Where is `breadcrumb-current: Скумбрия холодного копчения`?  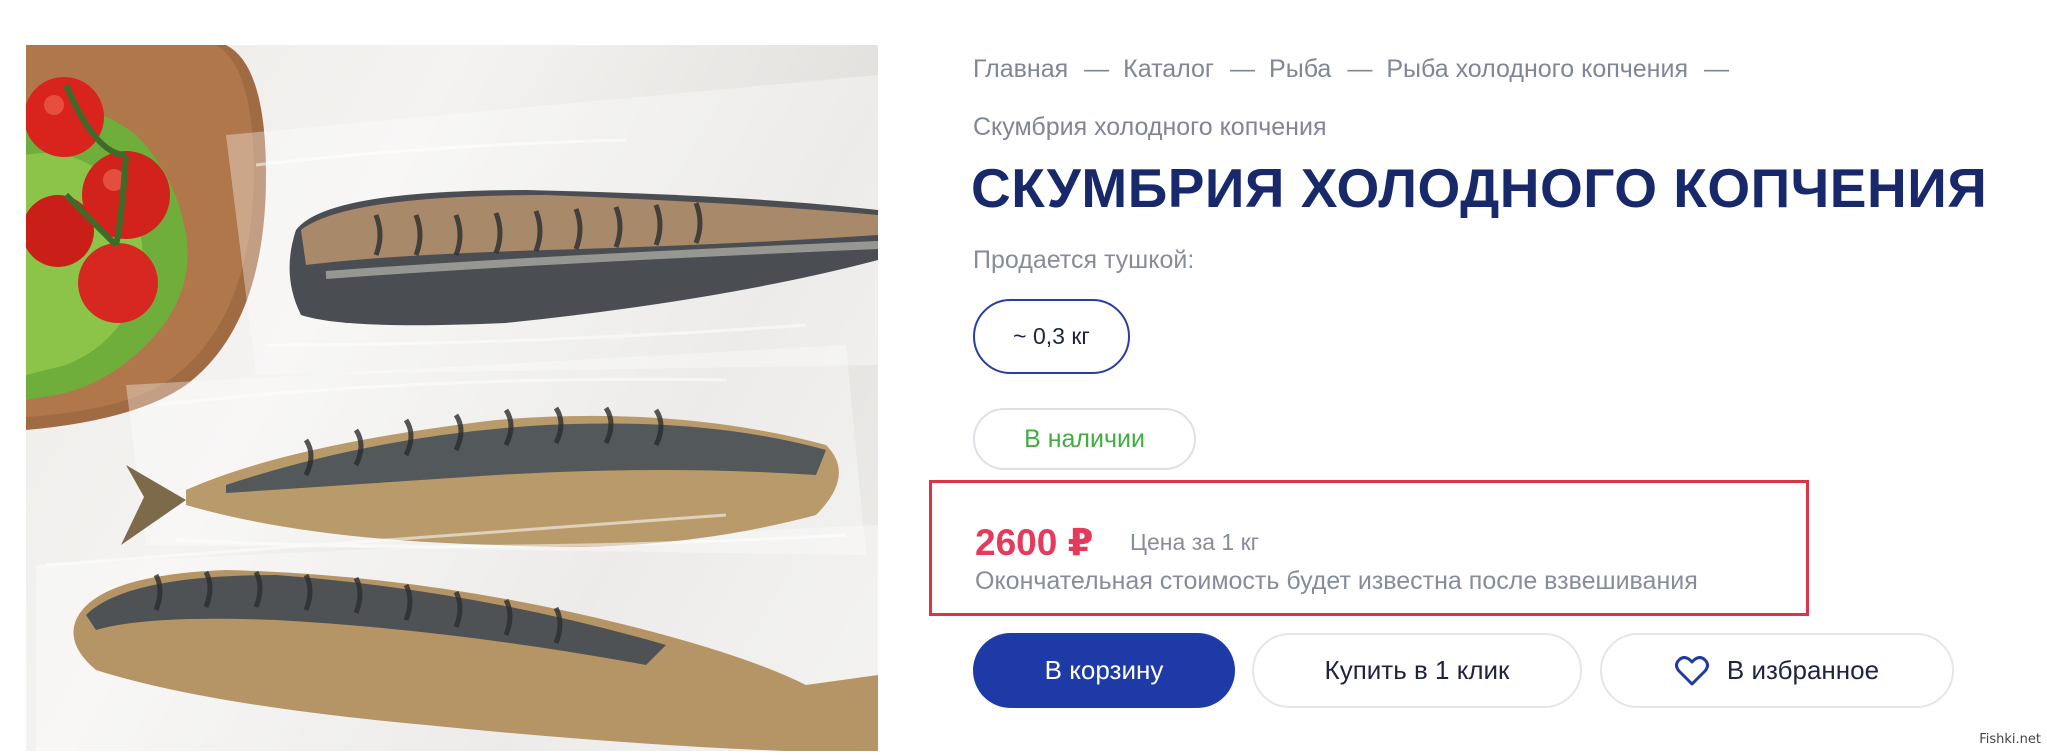 breadcrumb-current: Скумбрия холодного копчения is located at coordinates (1150, 127).